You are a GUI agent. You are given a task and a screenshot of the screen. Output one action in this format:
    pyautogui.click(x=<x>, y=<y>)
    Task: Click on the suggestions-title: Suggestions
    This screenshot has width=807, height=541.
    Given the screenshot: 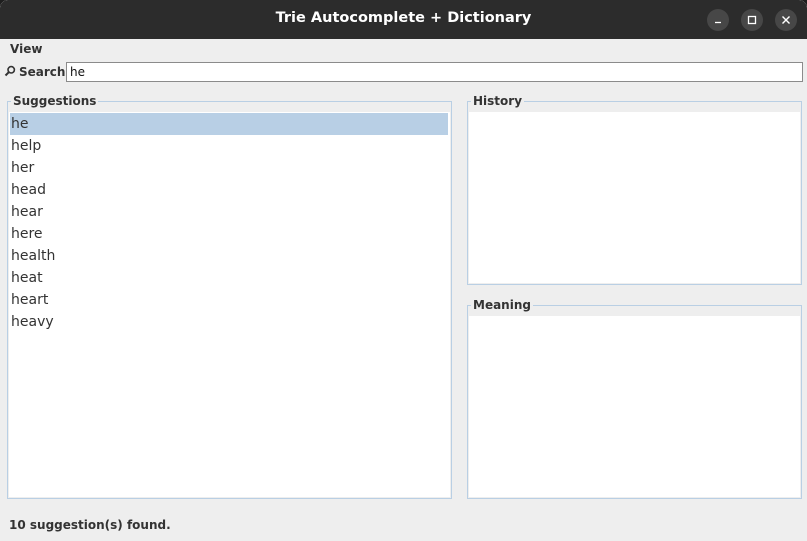 What is the action you would take?
    pyautogui.click(x=55, y=101)
    